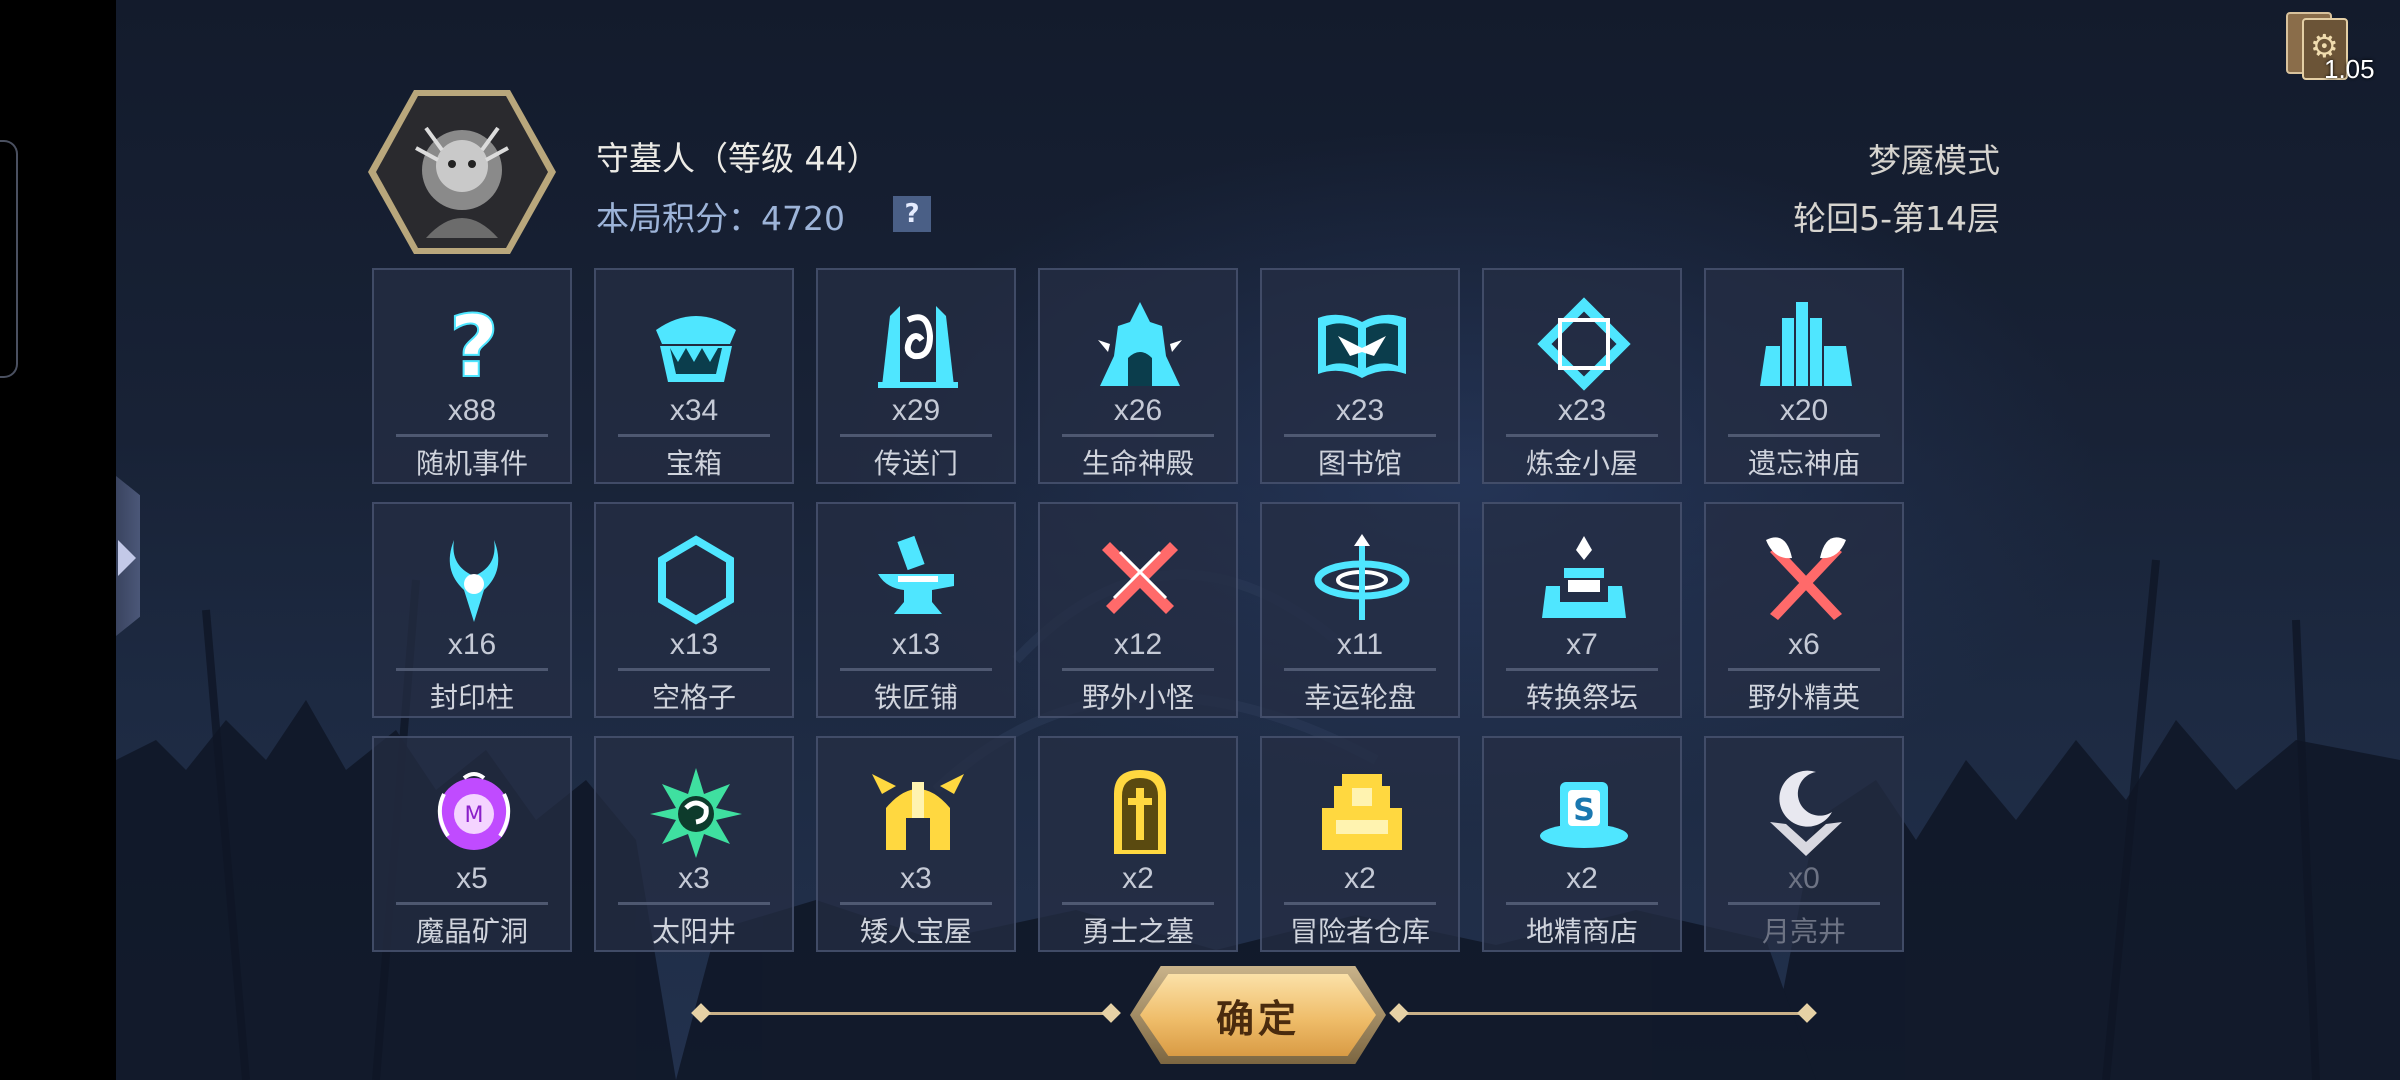 The height and width of the screenshot is (1080, 2400). Describe the element at coordinates (471, 697) in the screenshot. I see `tile-label: 封印柱` at that location.